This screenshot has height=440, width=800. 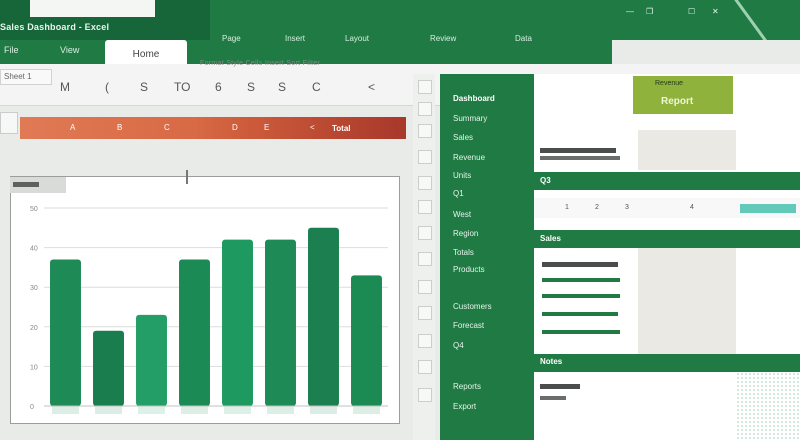 I want to click on tab-insert: Insert, so click(x=295, y=38).